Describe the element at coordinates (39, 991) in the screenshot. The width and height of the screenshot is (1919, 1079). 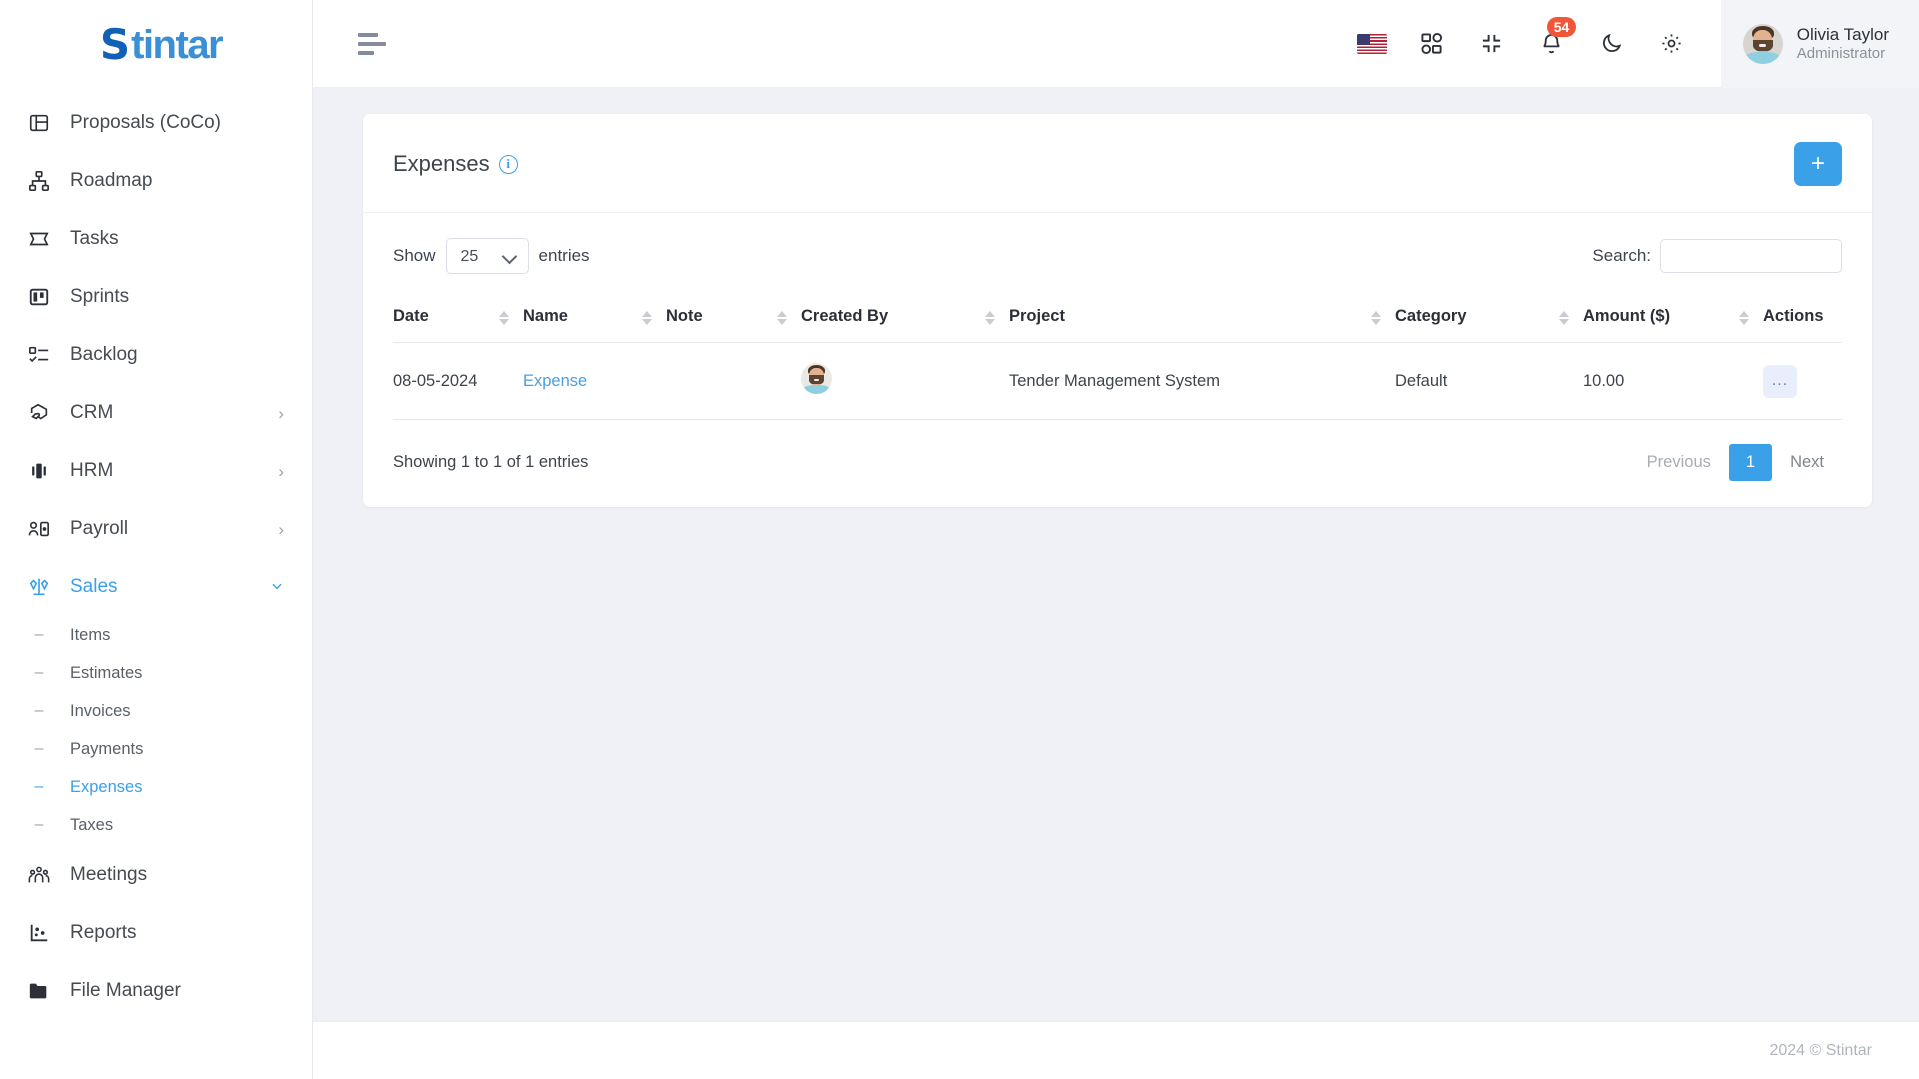
I see `folder-icon` at that location.